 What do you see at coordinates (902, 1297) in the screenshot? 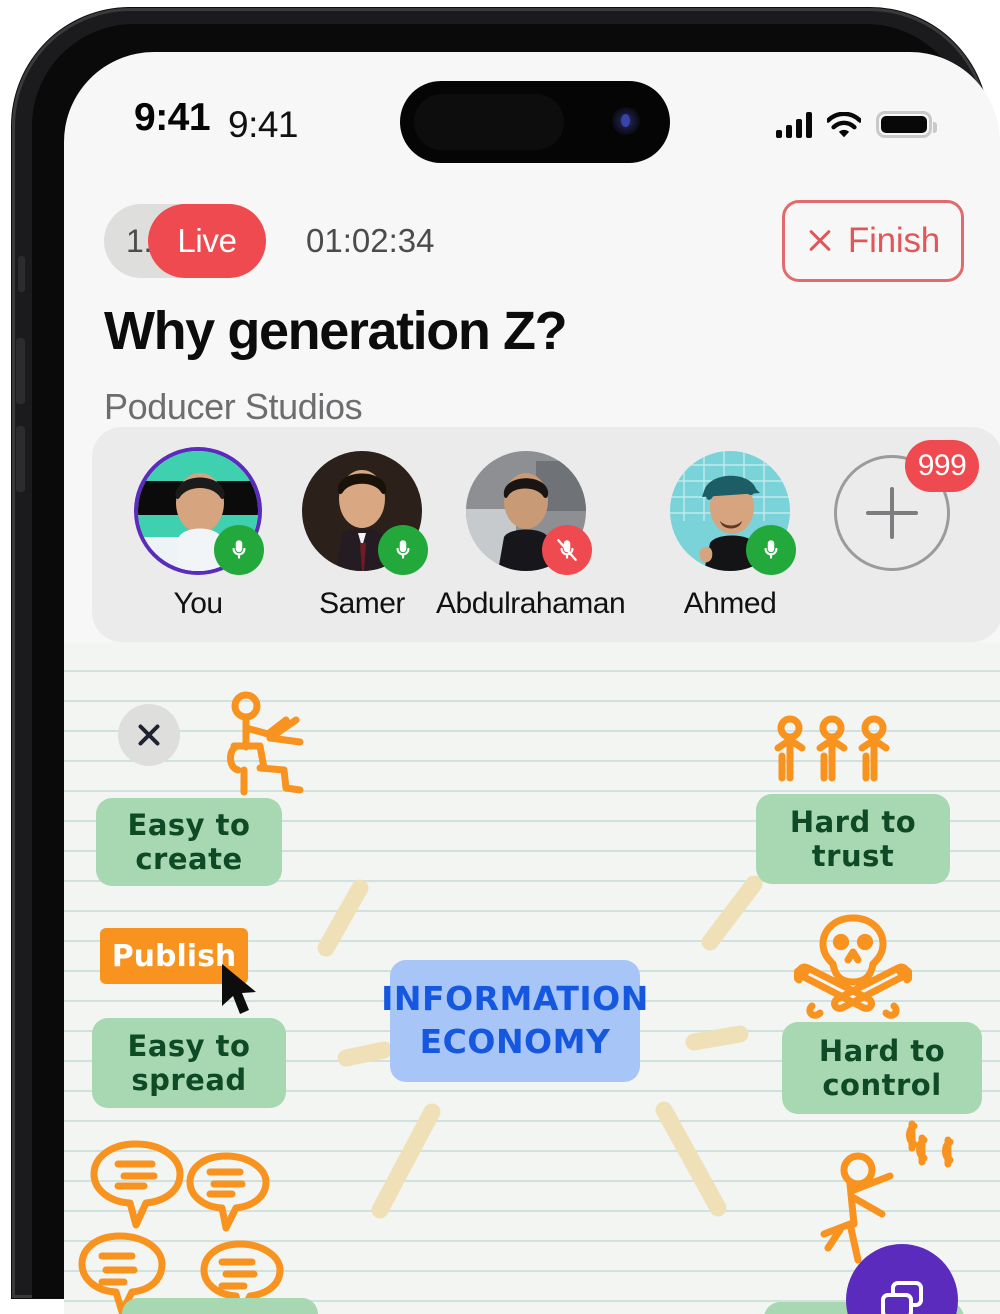
I see `layers-cards-icon` at bounding box center [902, 1297].